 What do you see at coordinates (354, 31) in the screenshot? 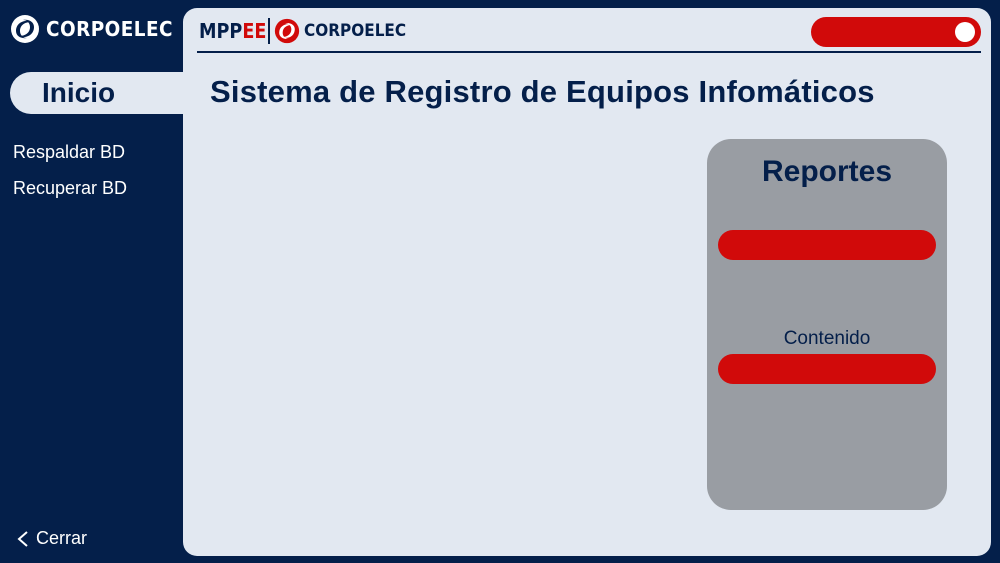
I see `corp-name: CORPOELEC` at bounding box center [354, 31].